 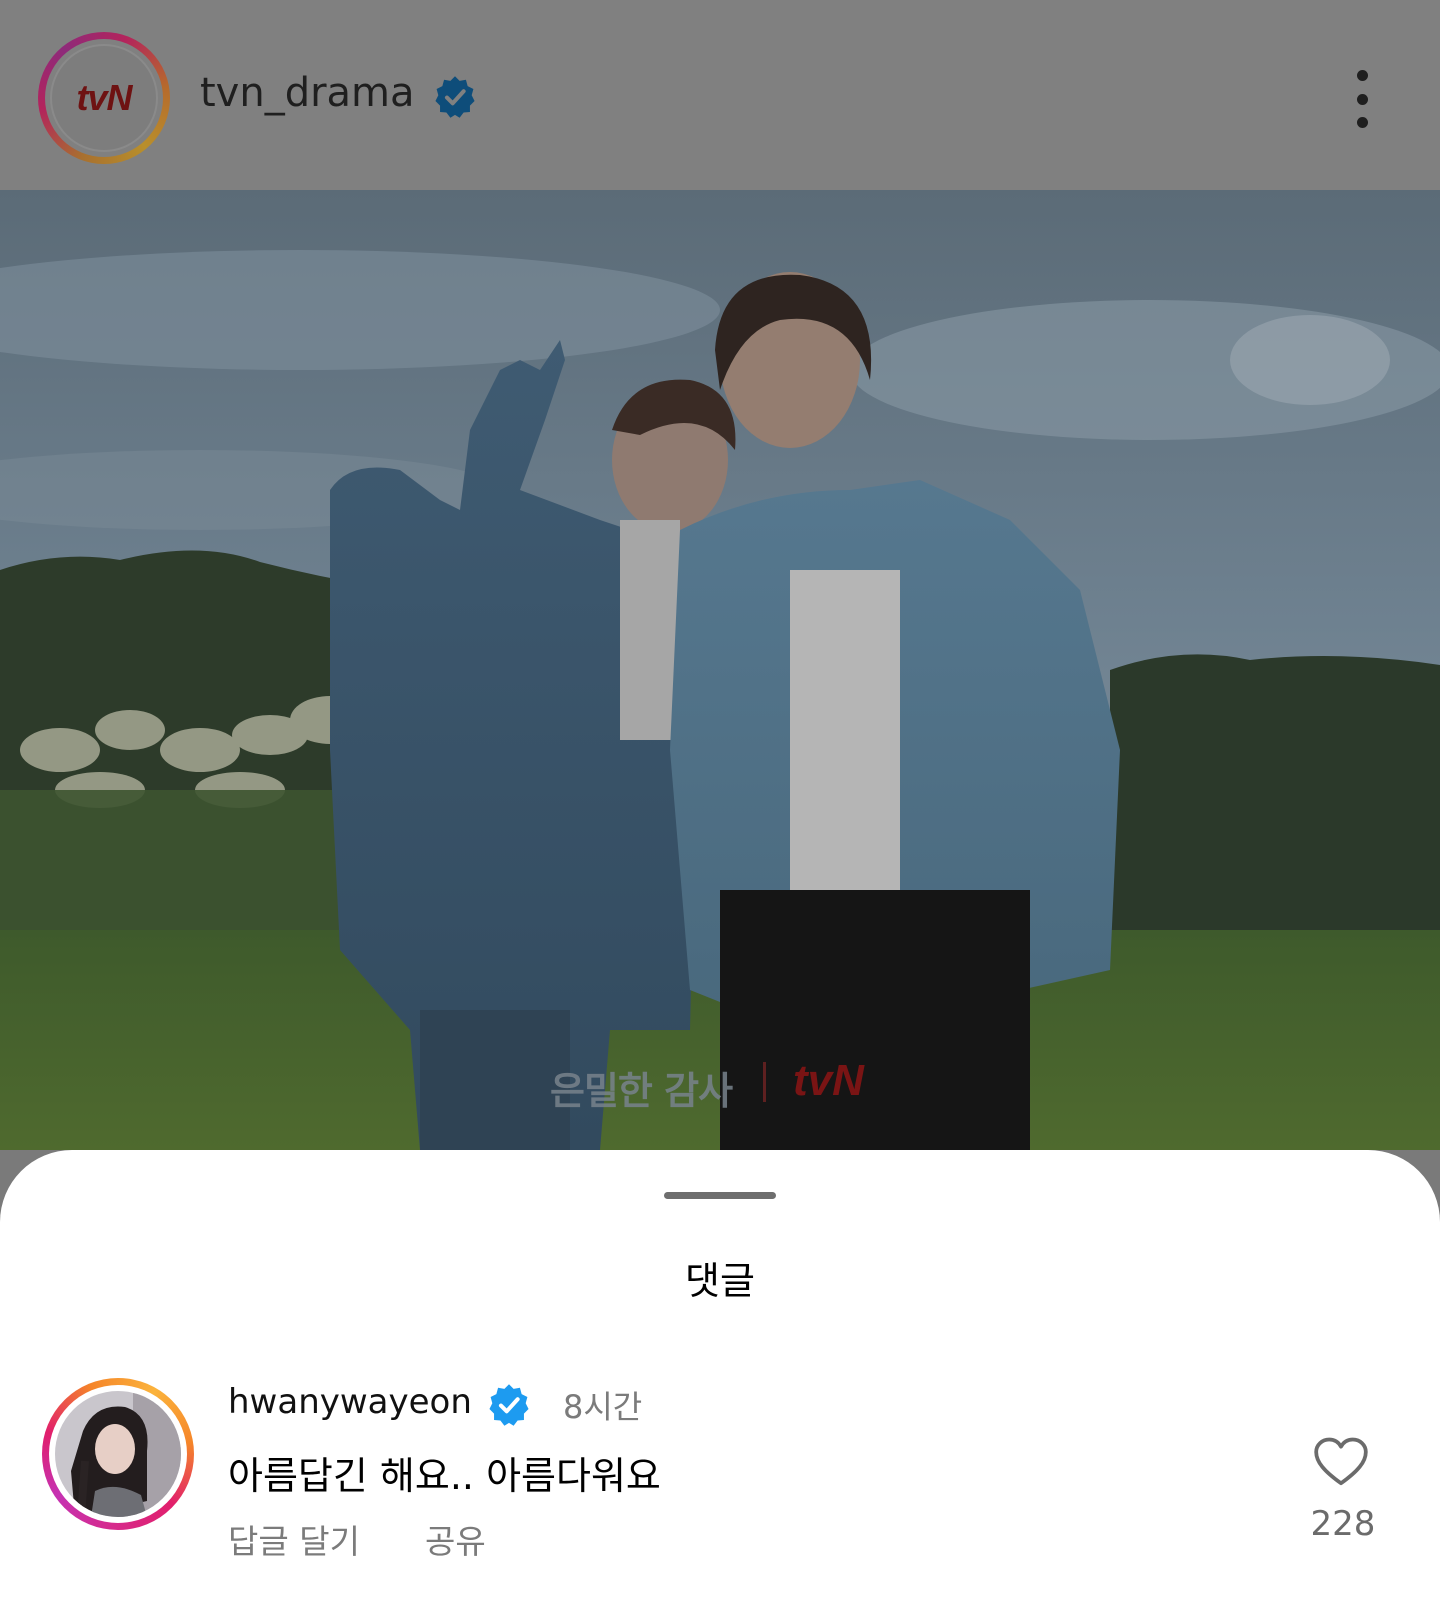 I want to click on share-button: 공유, so click(x=455, y=1539).